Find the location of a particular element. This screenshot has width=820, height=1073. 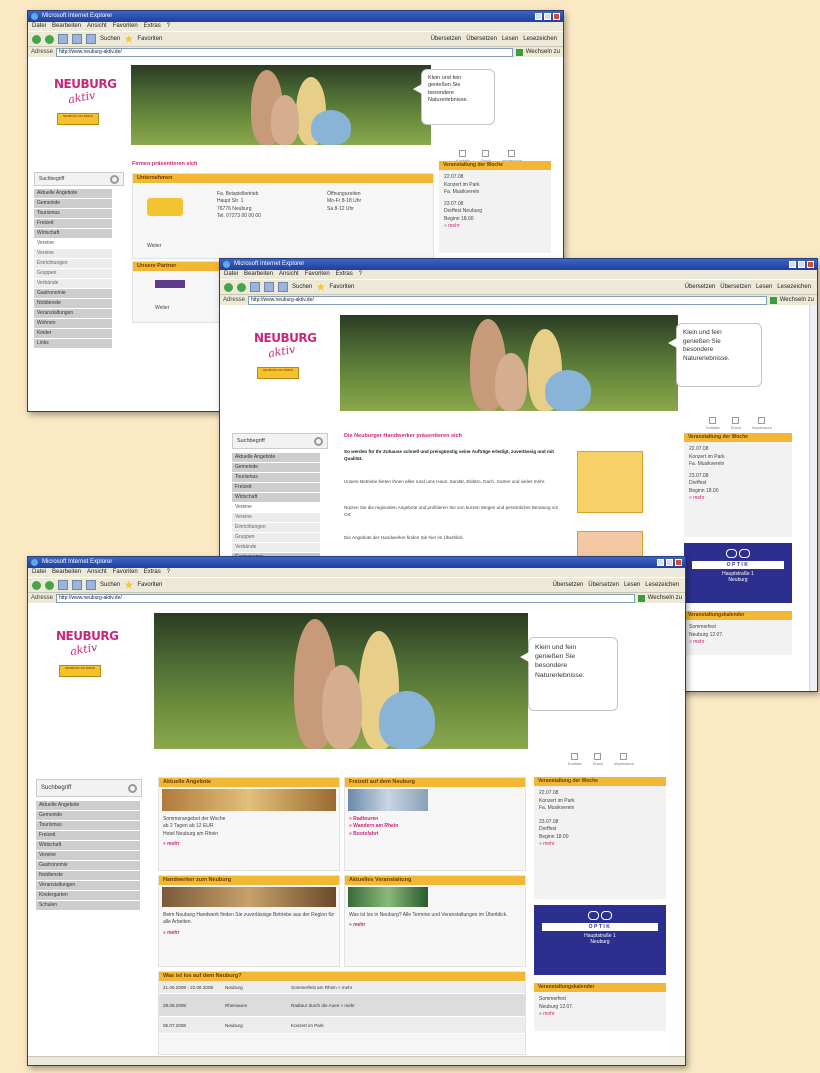

nav-item: Kindergarten is located at coordinates (88, 895).